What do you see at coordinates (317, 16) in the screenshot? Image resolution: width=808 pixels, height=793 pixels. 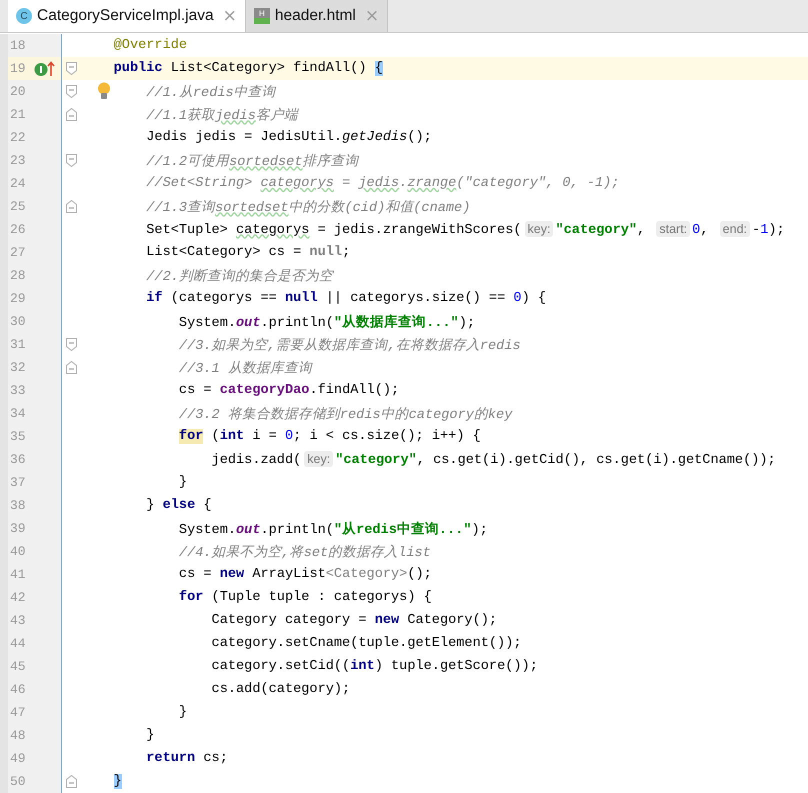 I see `editor-tab: H header.html ×` at bounding box center [317, 16].